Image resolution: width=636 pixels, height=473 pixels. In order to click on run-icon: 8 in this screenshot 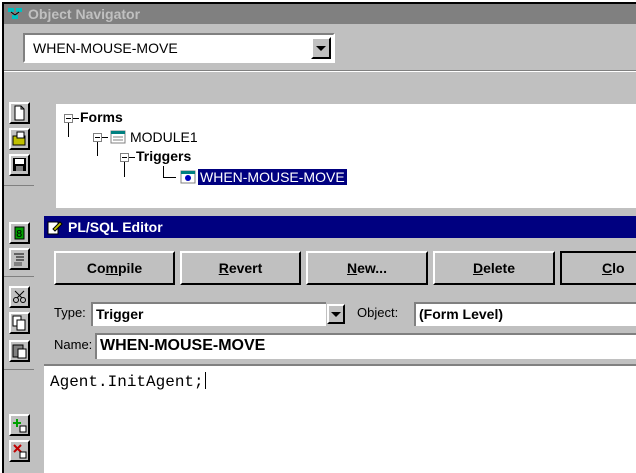, I will do `click(19, 233)`.